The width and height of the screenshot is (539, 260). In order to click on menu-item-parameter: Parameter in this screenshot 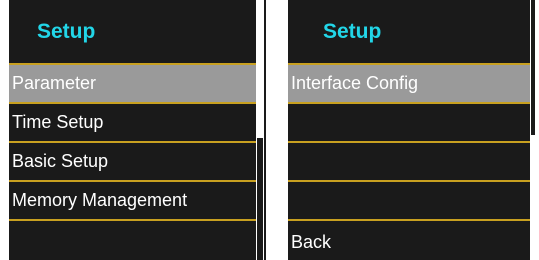, I will do `click(132, 84)`.